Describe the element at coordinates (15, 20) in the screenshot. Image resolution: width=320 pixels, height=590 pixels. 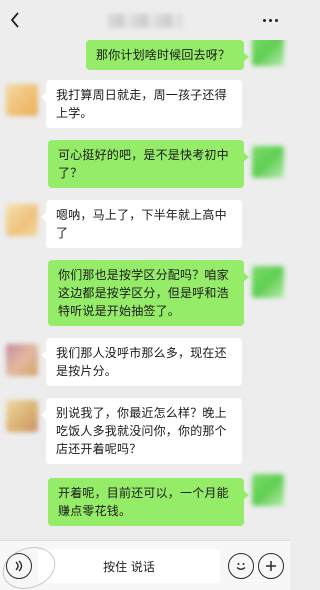
I see `back-arrow-icon` at that location.